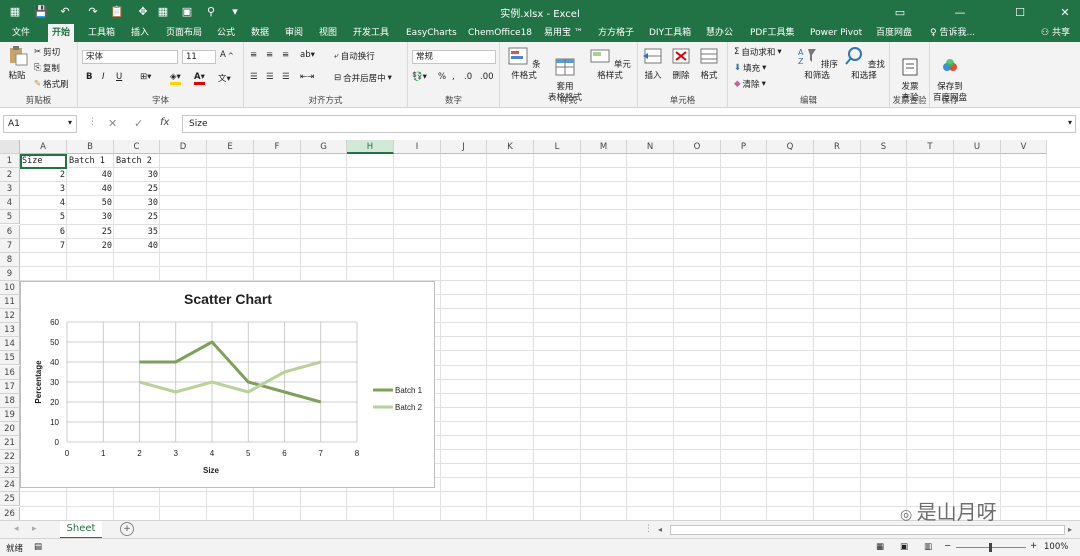 The height and width of the screenshot is (556, 1080). I want to click on tab-diy-toolbox: DIY工具箱, so click(670, 33).